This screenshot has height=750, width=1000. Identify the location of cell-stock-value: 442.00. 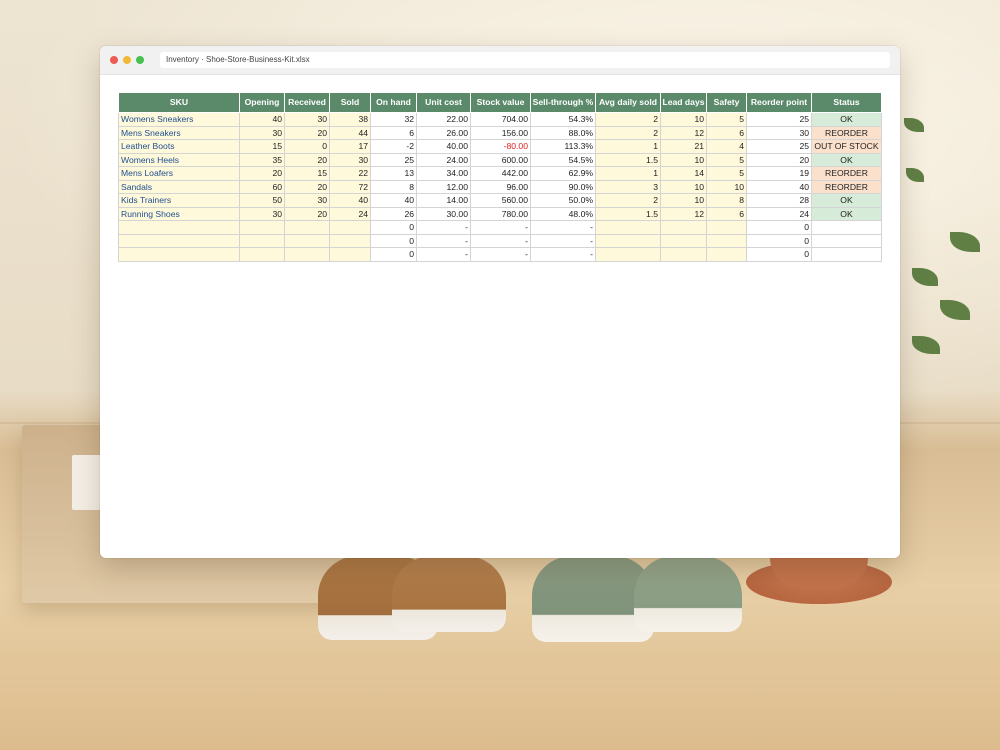
(500, 173).